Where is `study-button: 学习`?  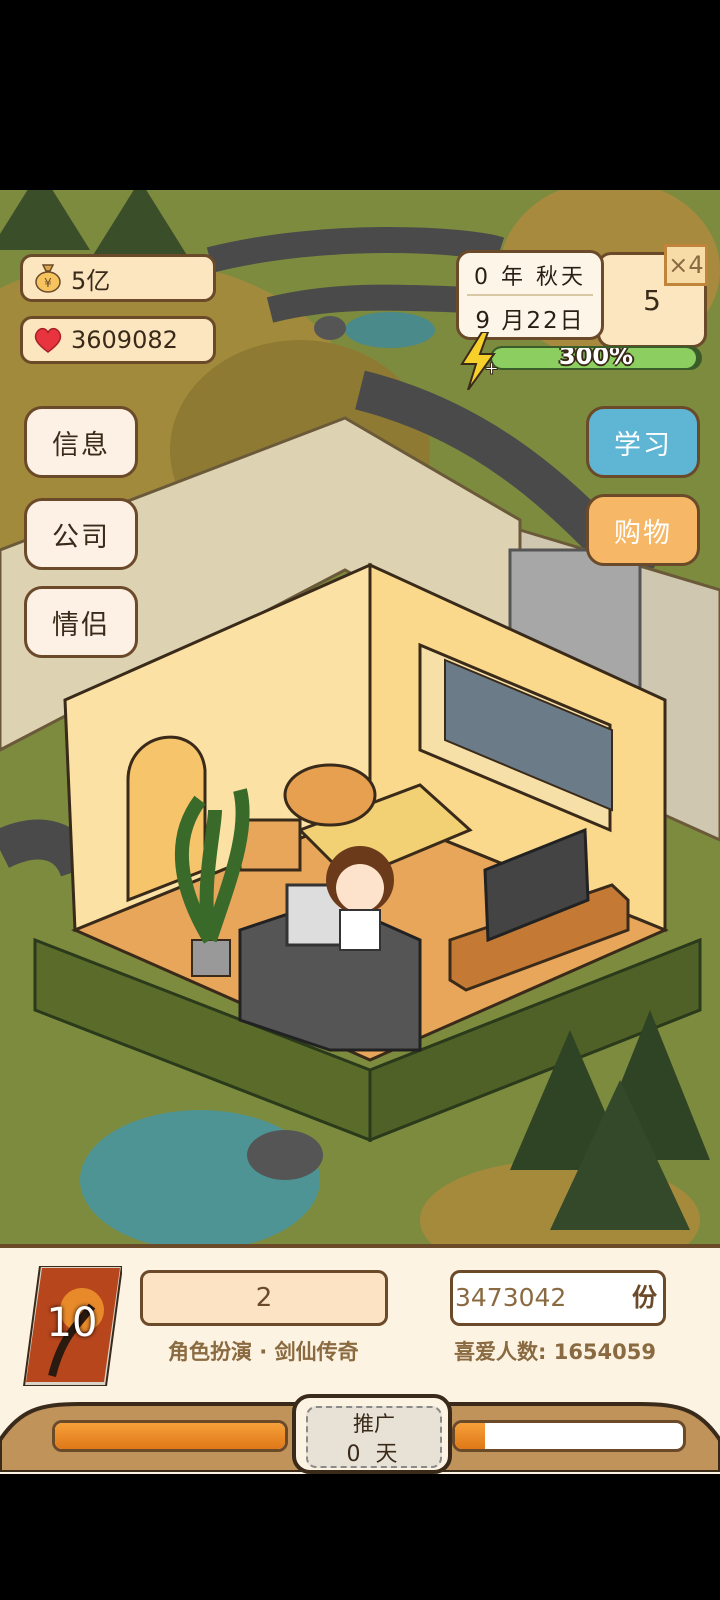 study-button: 学习 is located at coordinates (643, 442).